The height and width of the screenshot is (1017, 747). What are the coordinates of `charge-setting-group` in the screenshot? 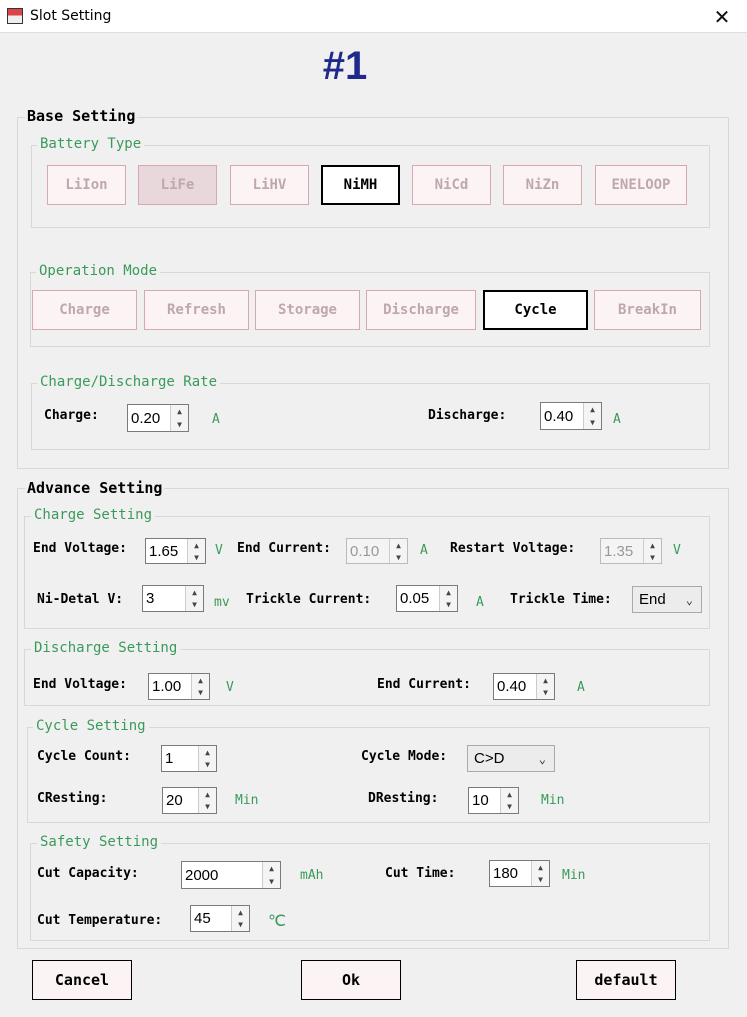 It's located at (367, 572).